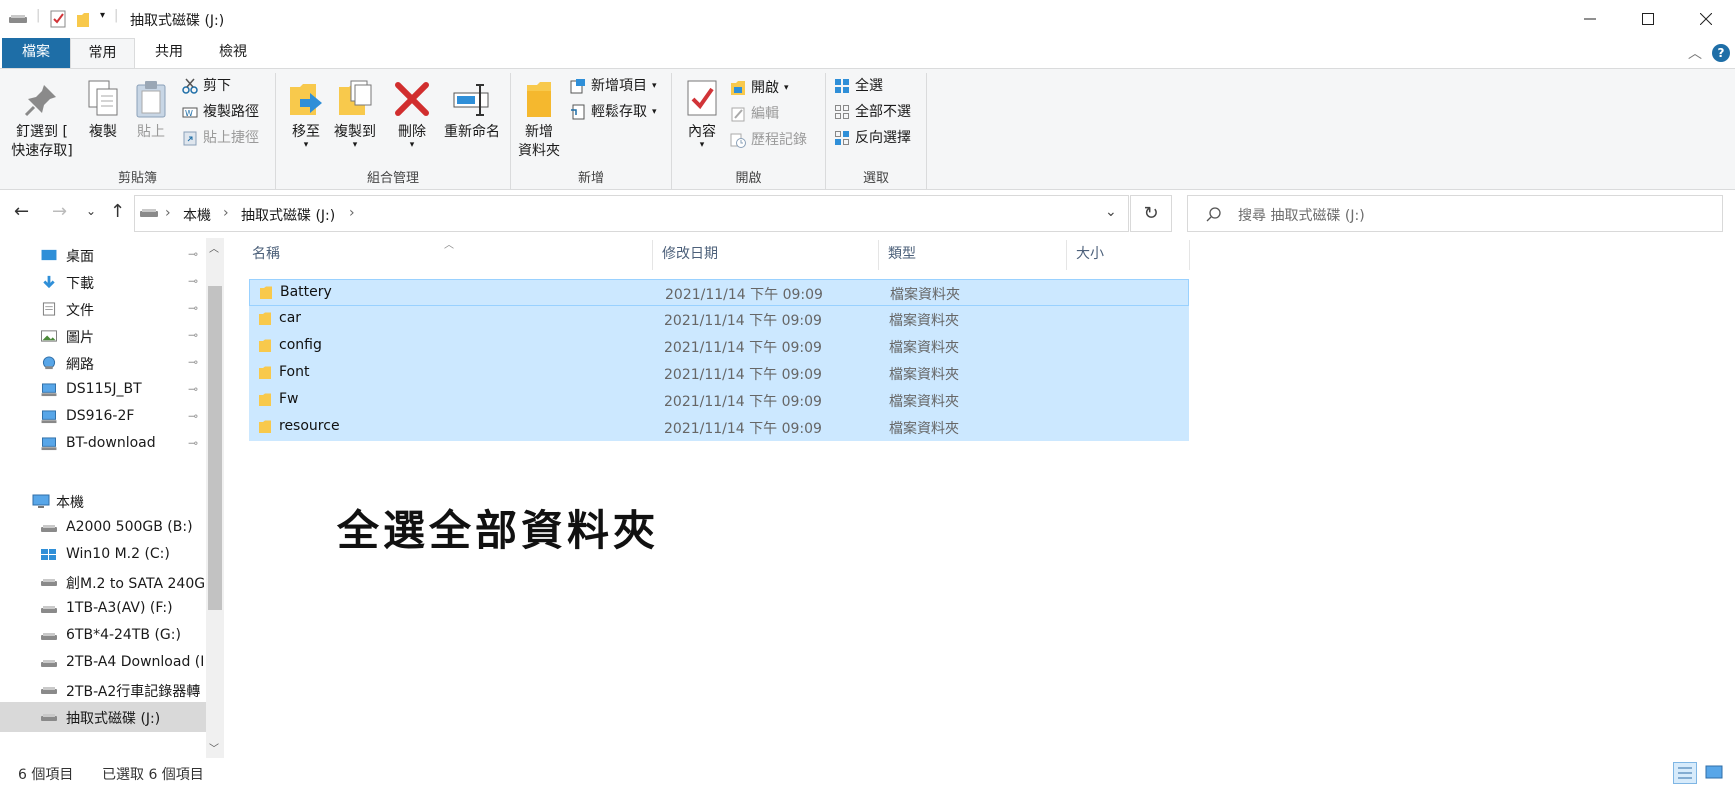 Image resolution: width=1735 pixels, height=790 pixels. I want to click on recent-locations-icon: ⌄, so click(91, 211).